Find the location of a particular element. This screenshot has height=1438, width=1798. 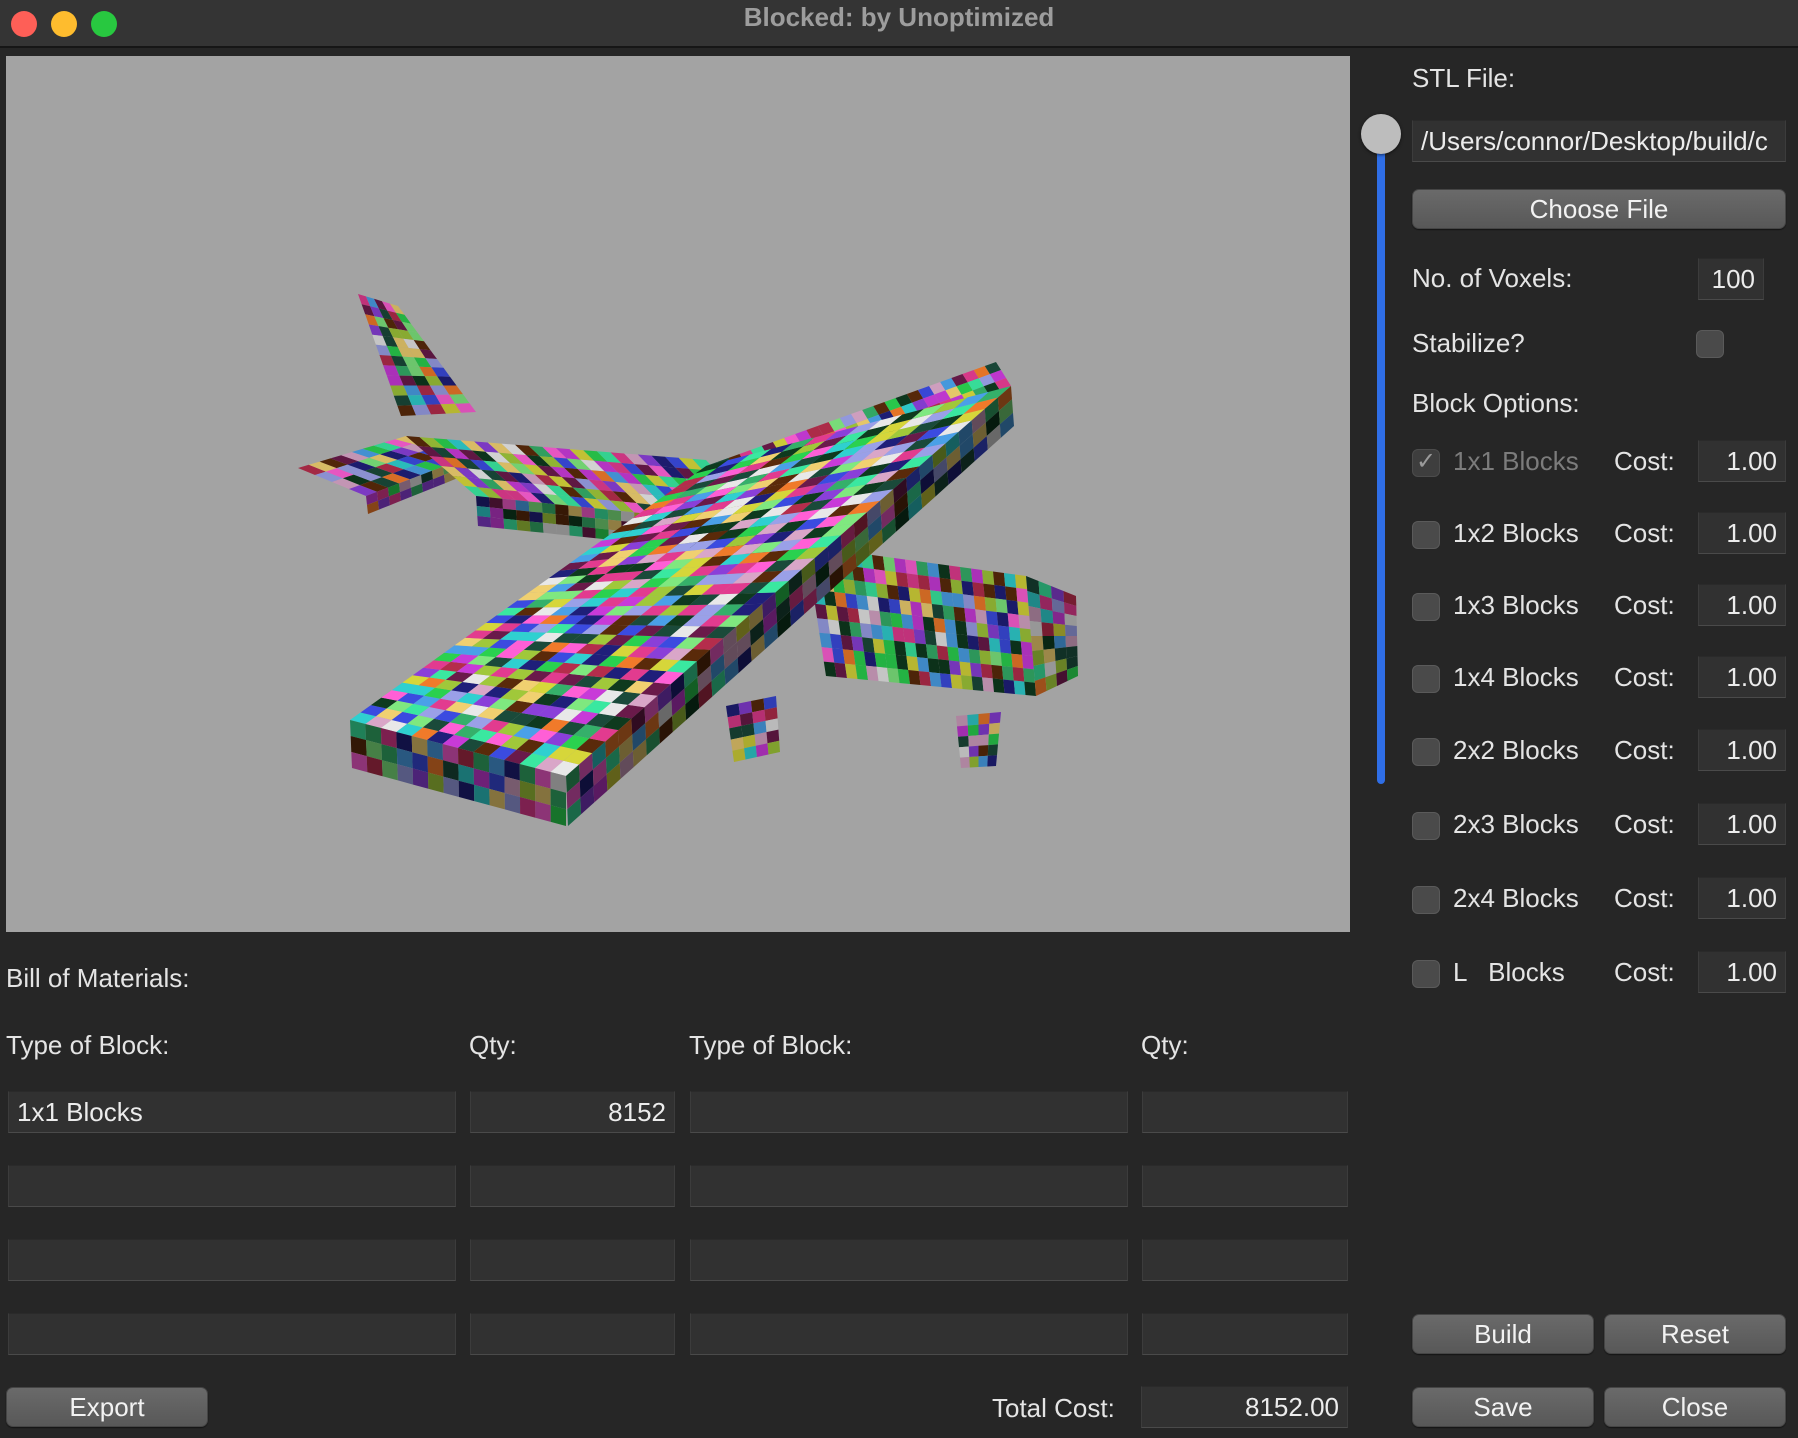

block-option-label: 1x1 Blocks is located at coordinates (1516, 461).